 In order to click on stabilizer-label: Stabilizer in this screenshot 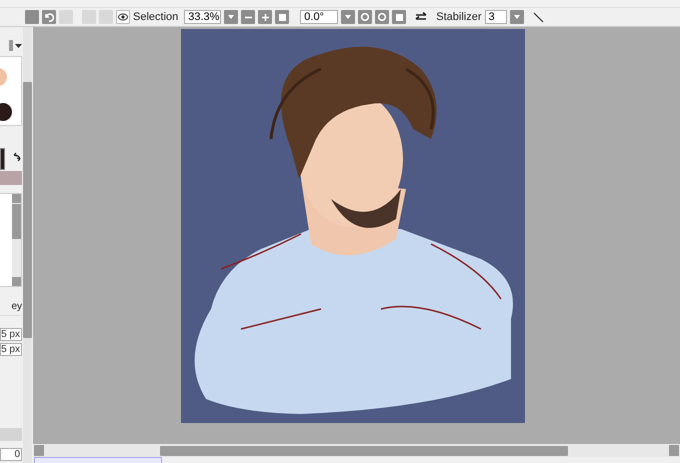, I will do `click(459, 17)`.